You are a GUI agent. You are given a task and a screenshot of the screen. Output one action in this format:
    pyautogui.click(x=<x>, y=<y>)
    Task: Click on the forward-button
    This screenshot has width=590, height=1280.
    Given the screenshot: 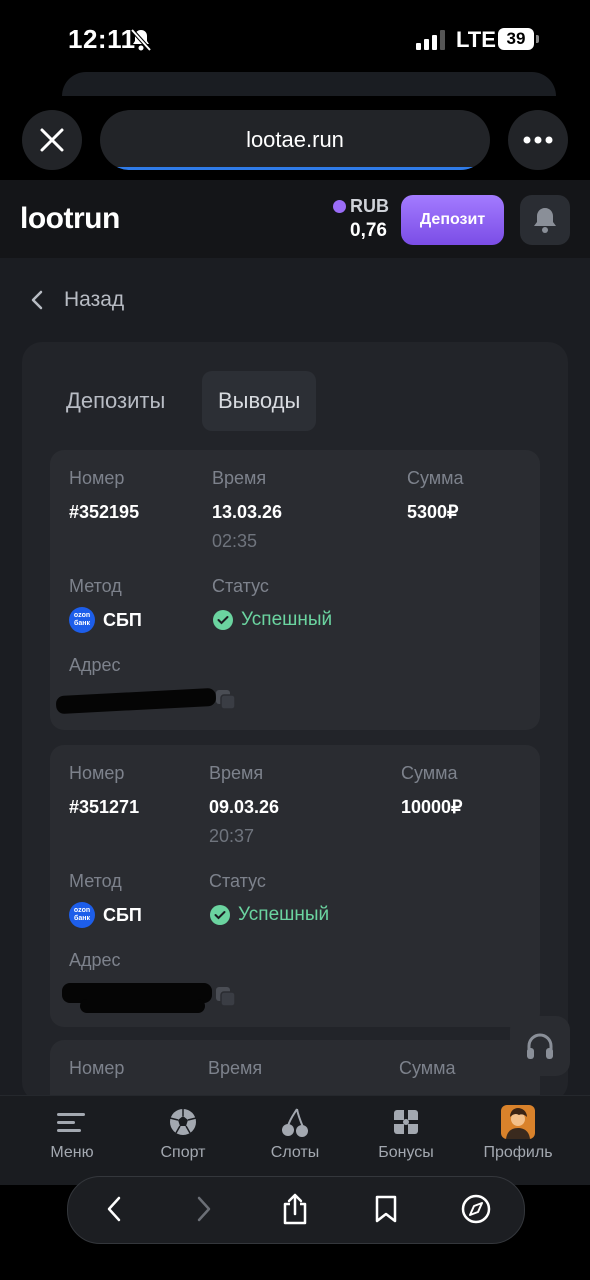 What is the action you would take?
    pyautogui.click(x=204, y=1209)
    